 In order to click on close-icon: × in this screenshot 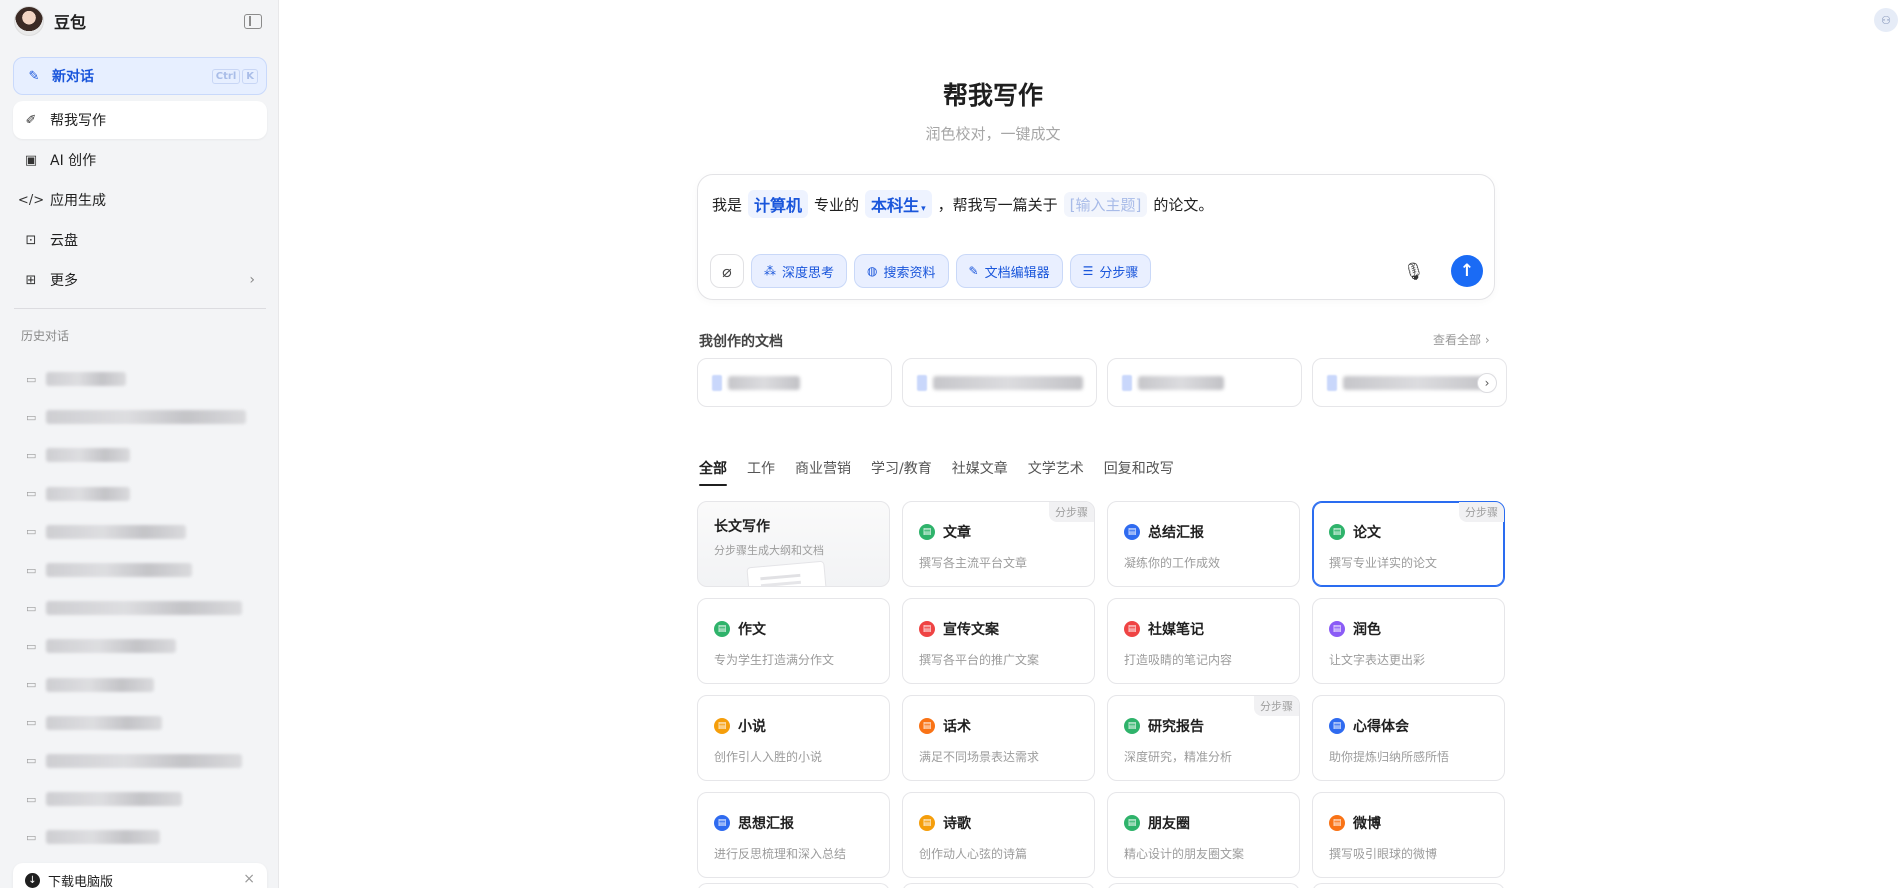, I will do `click(249, 879)`.